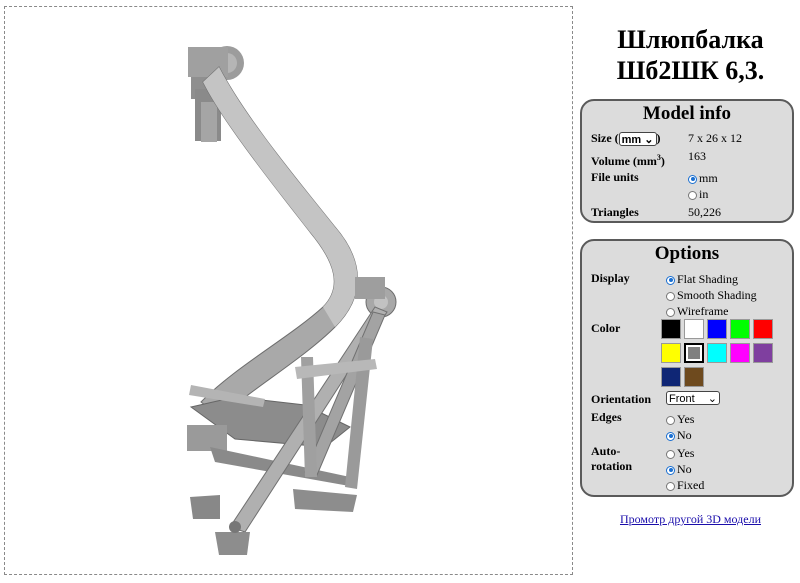 The image size is (800, 583). Describe the element at coordinates (703, 178) in the screenshot. I see `file-units-option-mm: mm` at that location.